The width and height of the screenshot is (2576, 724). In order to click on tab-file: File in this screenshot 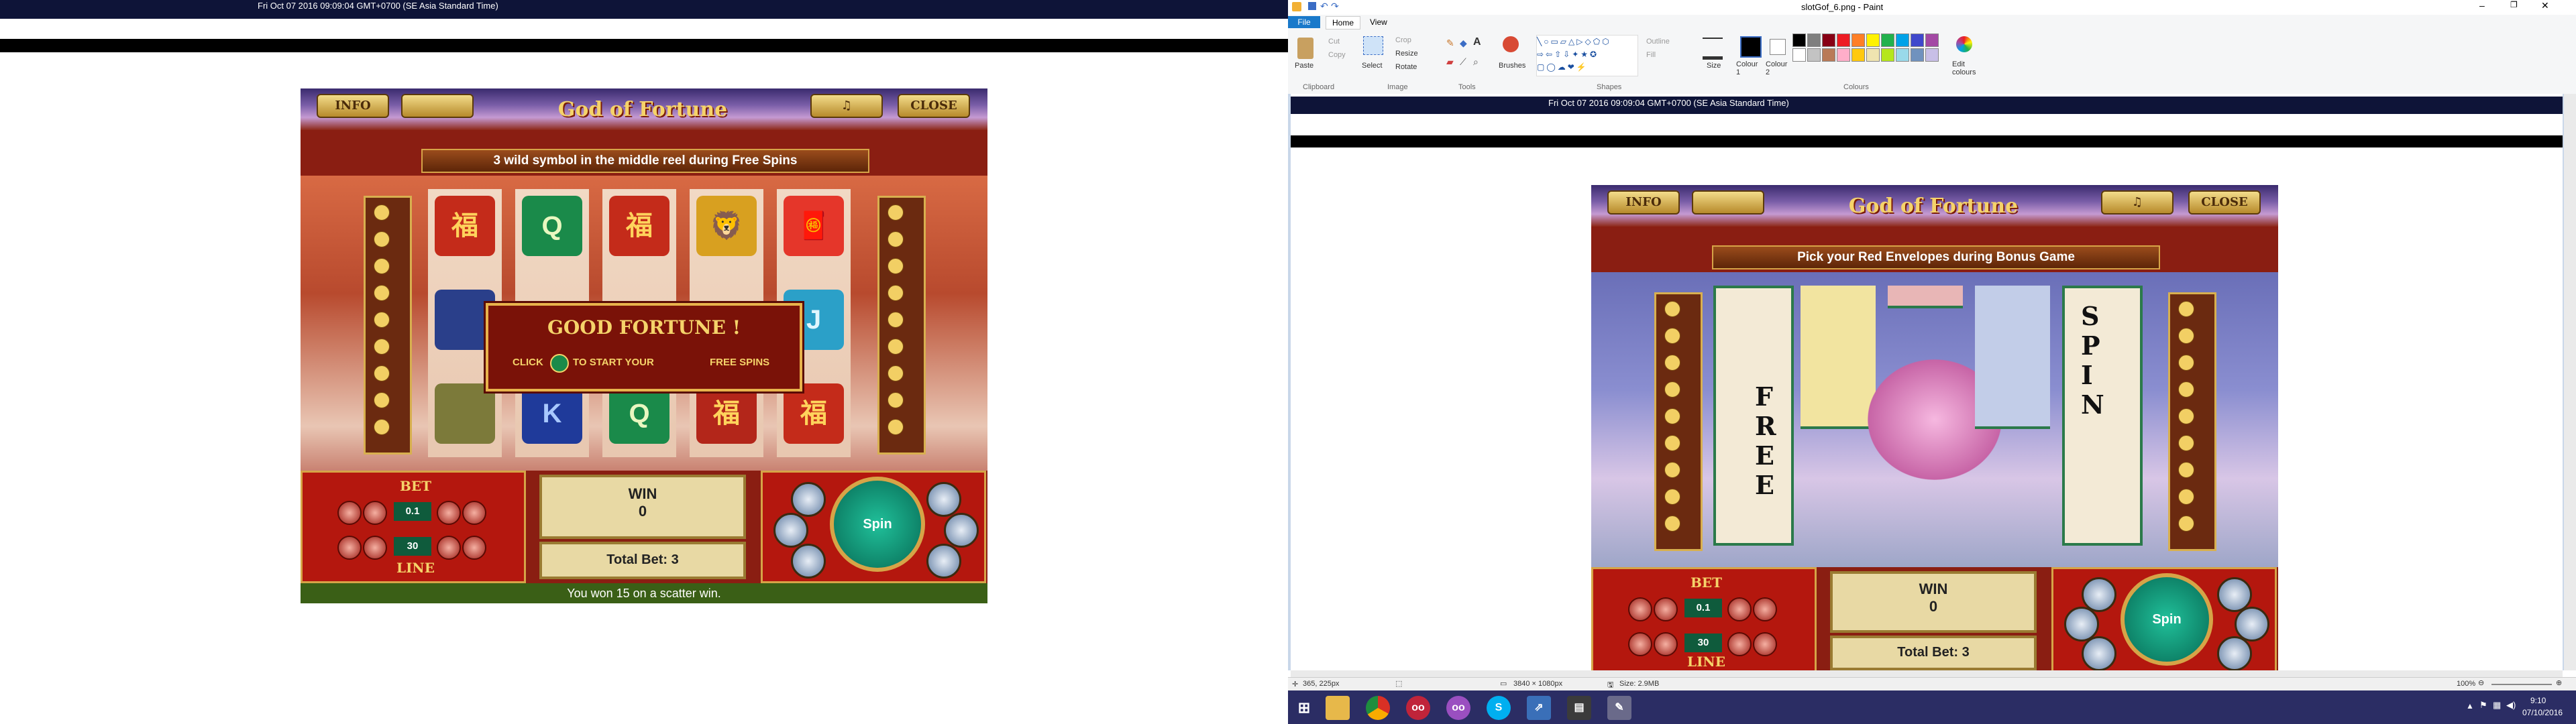, I will do `click(1304, 22)`.